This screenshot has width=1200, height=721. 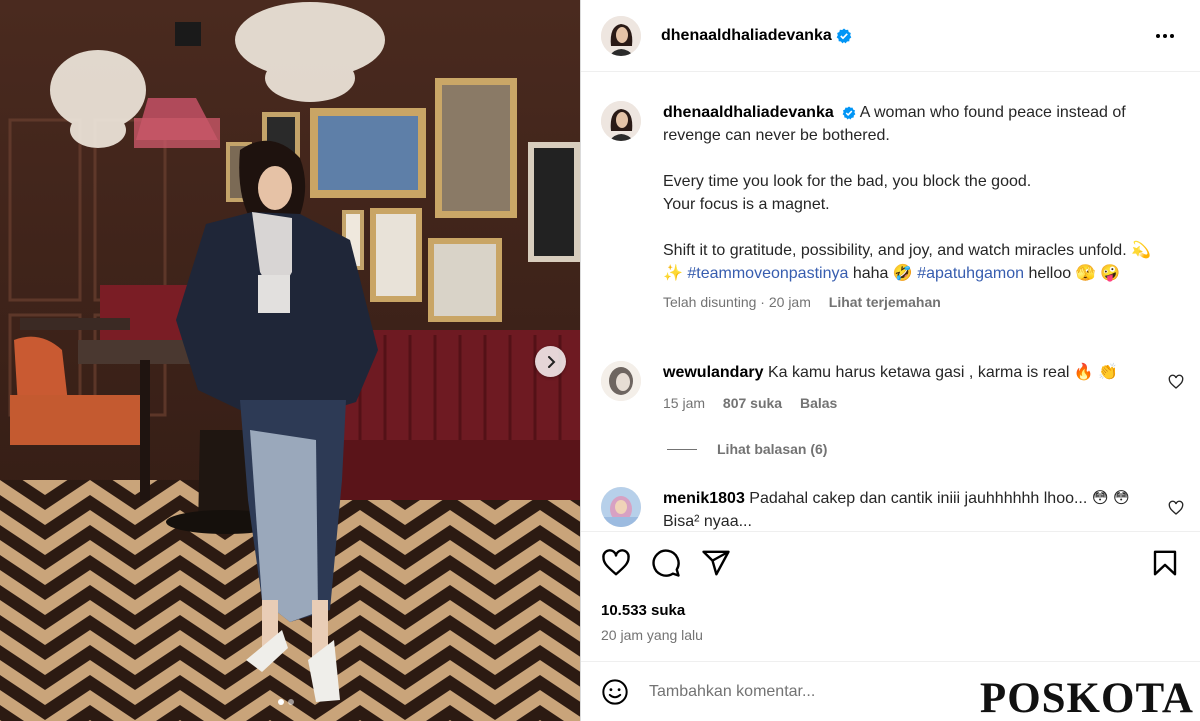 I want to click on comment-likes: 807 suka, so click(x=752, y=403).